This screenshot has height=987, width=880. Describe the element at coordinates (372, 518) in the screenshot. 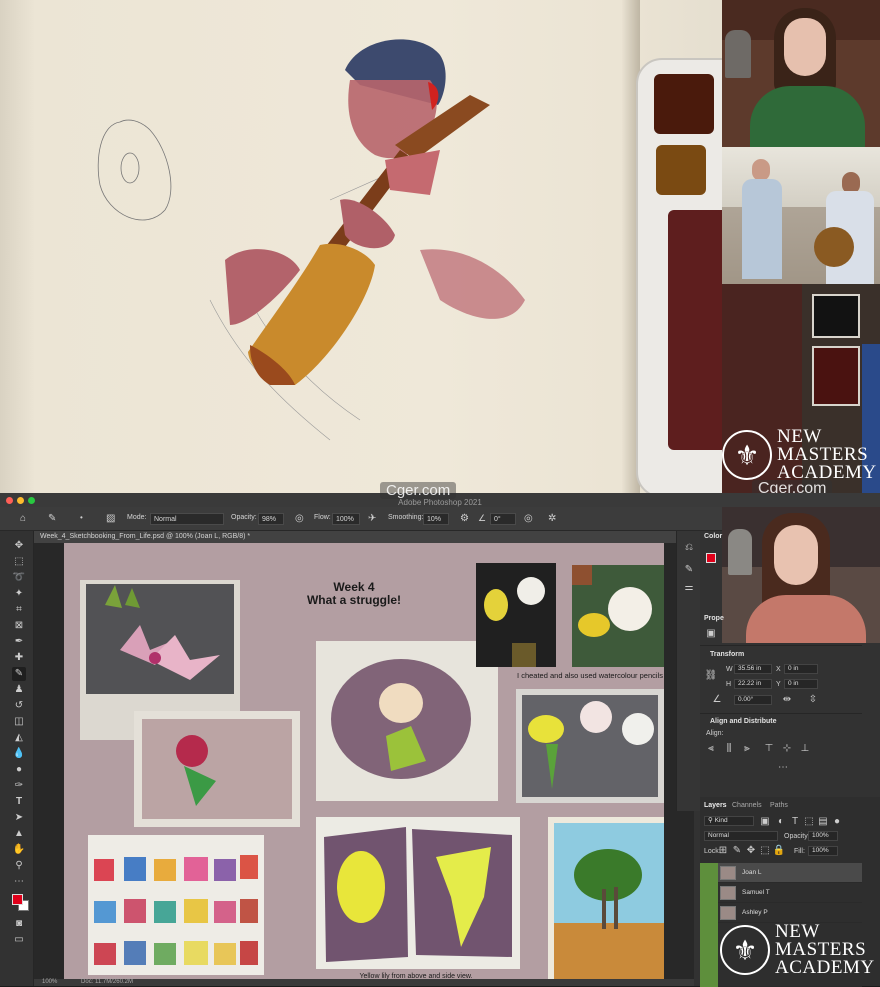

I see `airbrush-icon: ✈` at that location.